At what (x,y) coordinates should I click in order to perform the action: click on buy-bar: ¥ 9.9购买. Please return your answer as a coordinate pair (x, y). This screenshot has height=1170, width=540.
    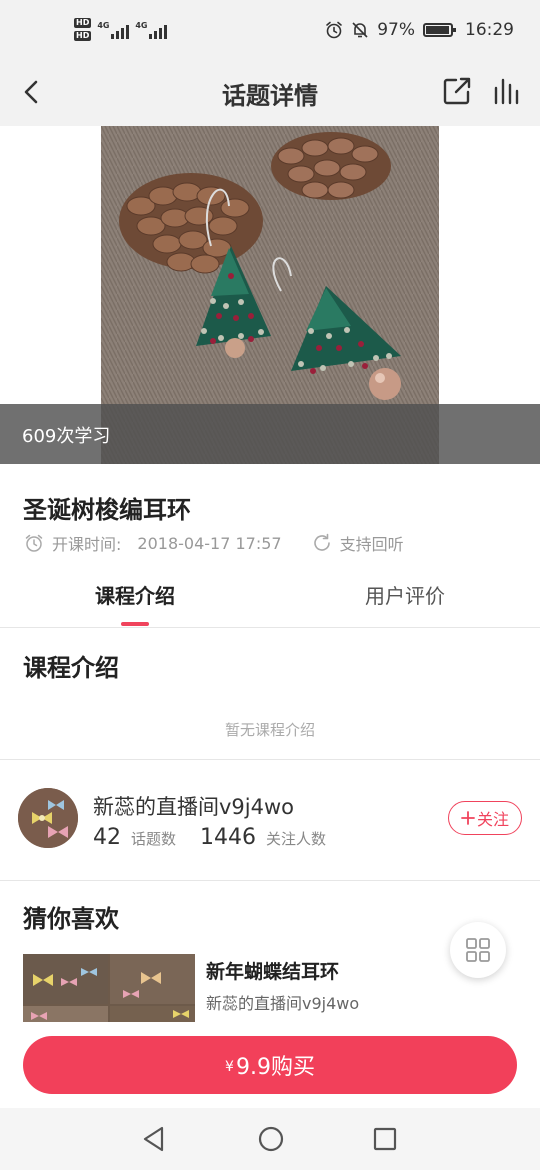
    Looking at the image, I should click on (270, 1065).